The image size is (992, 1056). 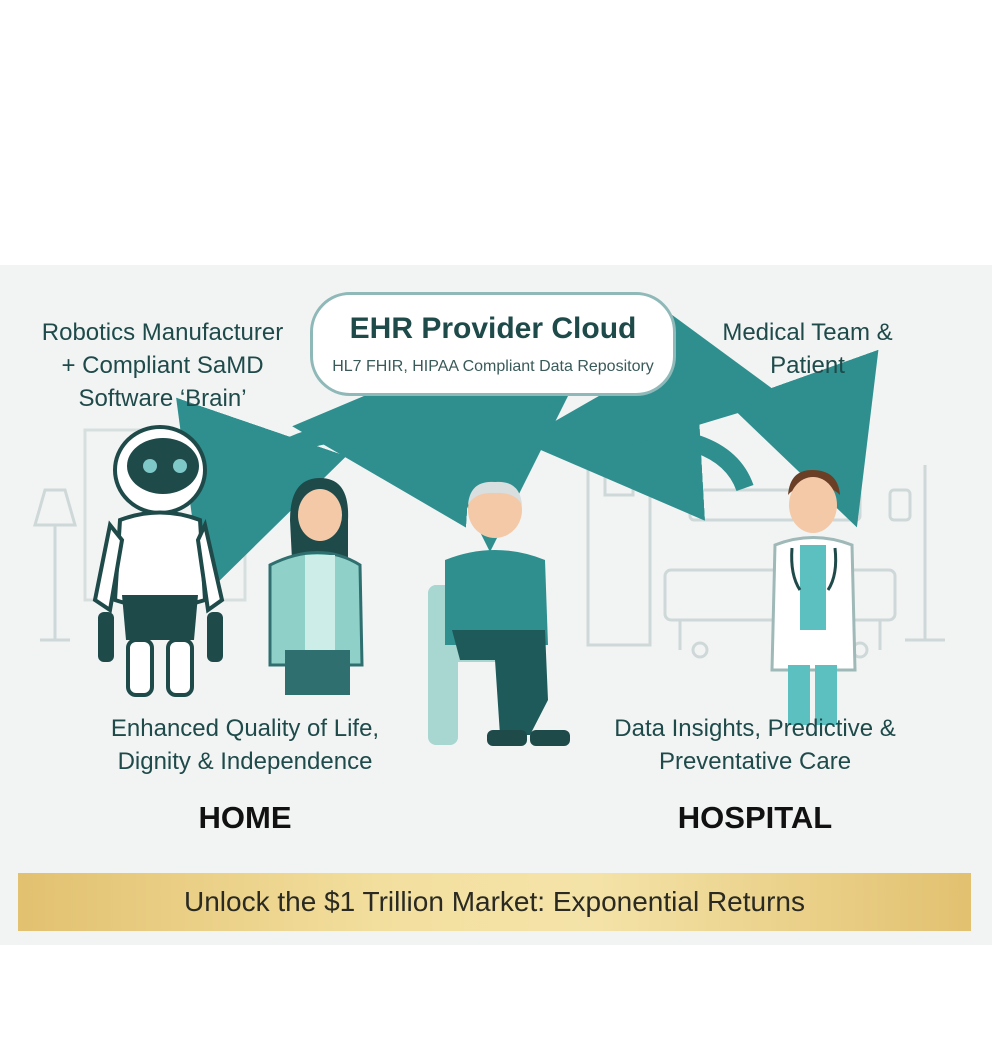 I want to click on caregiver-icon, so click(x=316, y=586).